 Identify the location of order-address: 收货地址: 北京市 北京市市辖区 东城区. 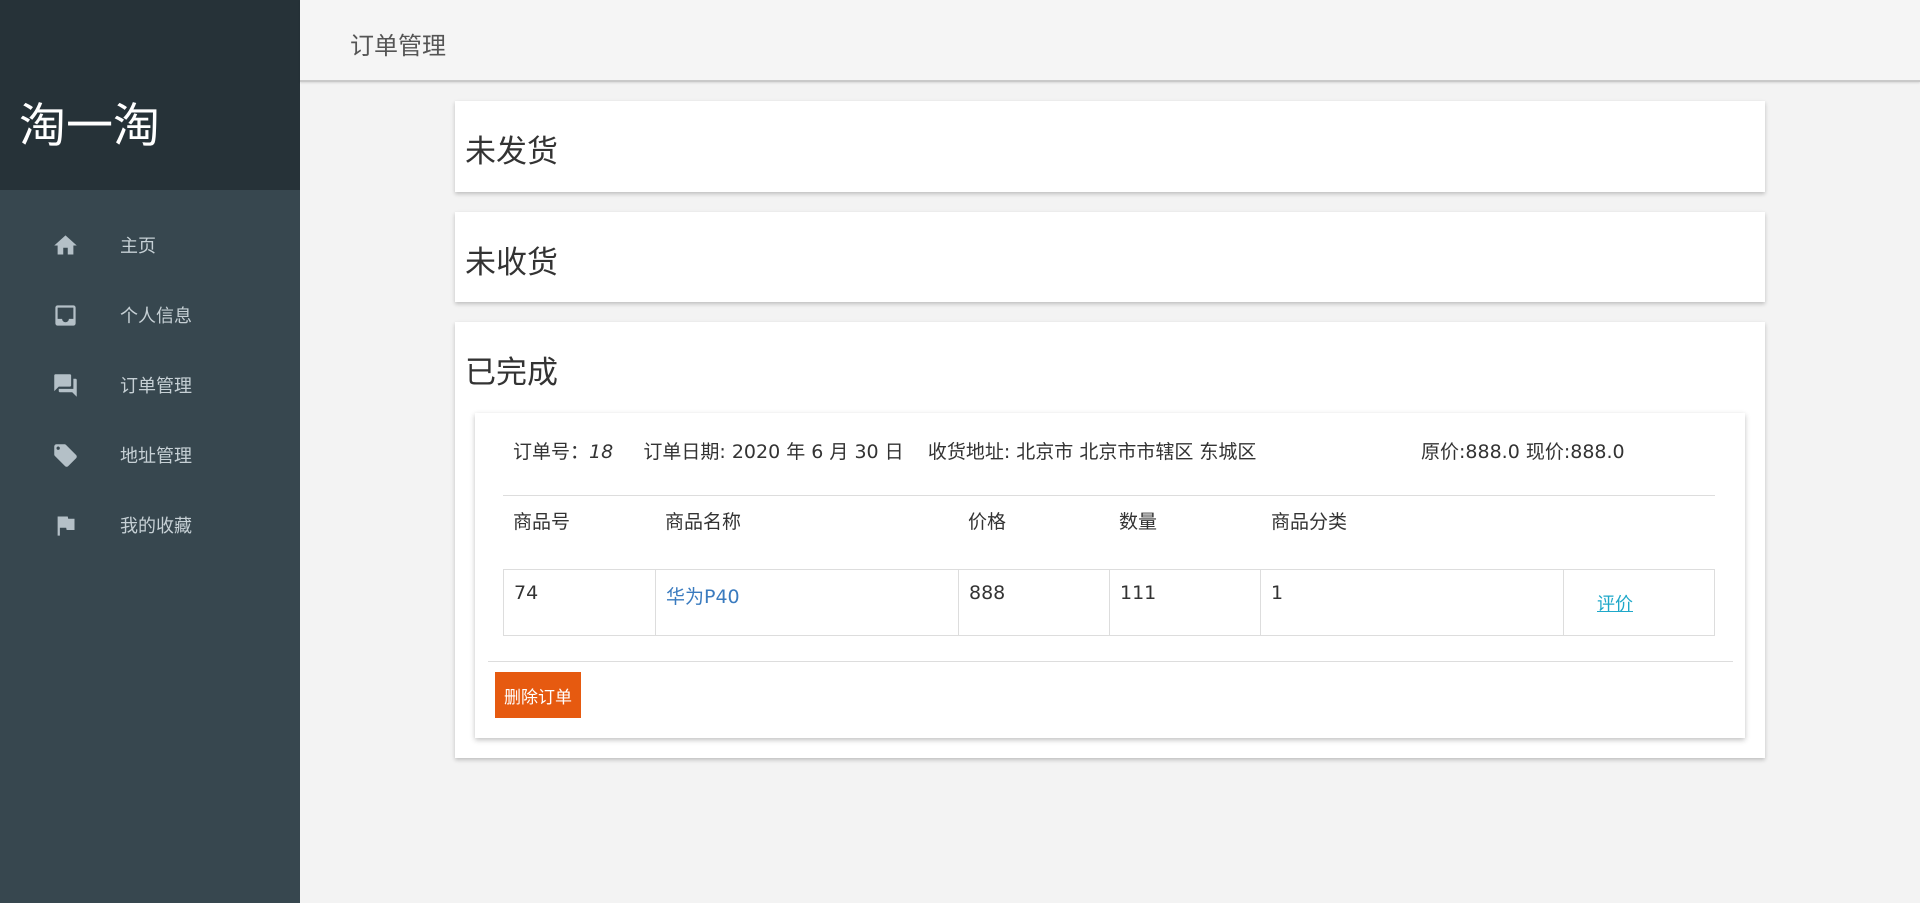
(1092, 452).